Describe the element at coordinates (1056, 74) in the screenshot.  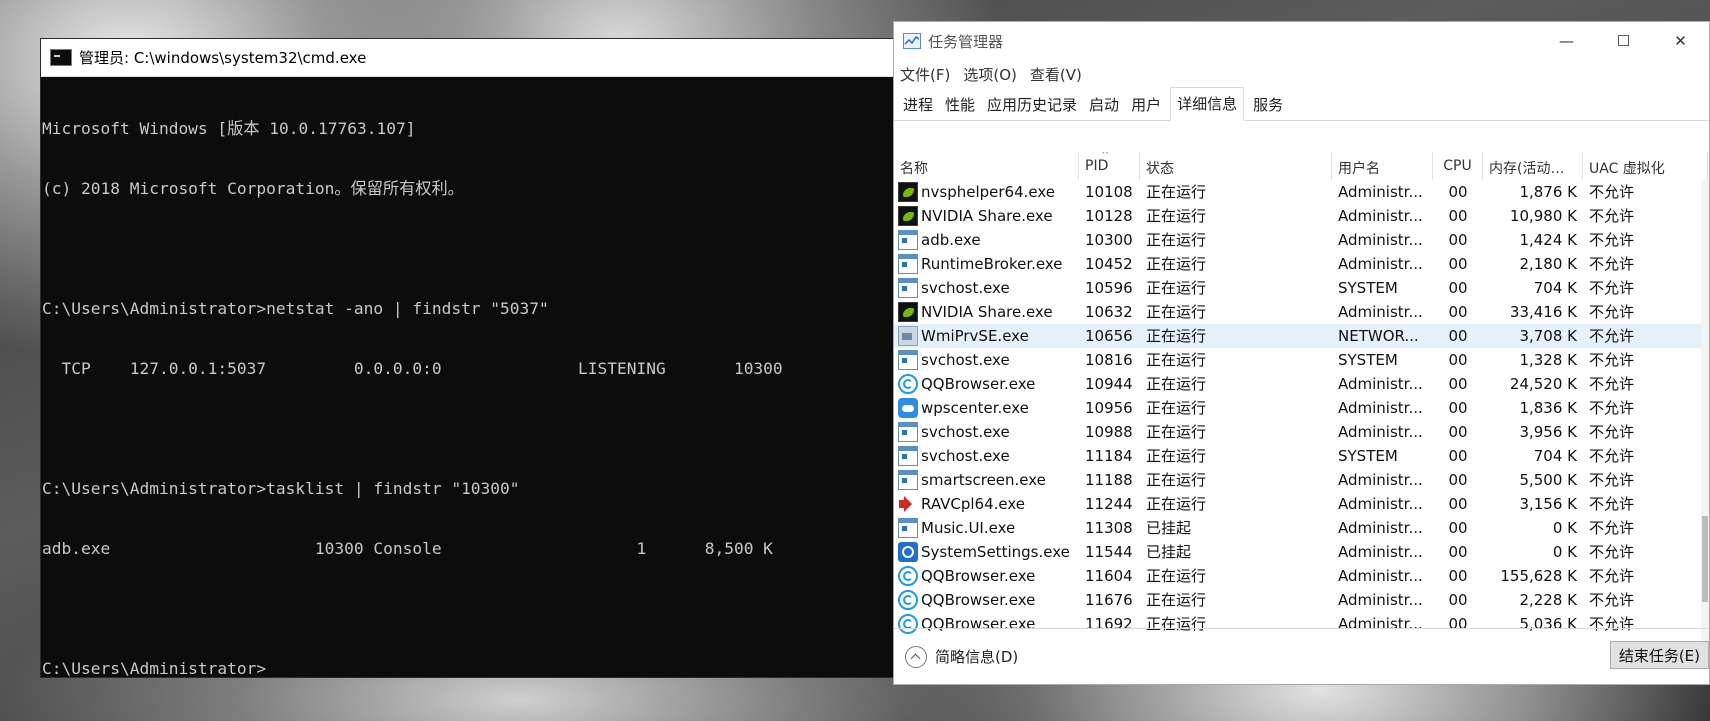
I see `menu-view: 查看(V)` at that location.